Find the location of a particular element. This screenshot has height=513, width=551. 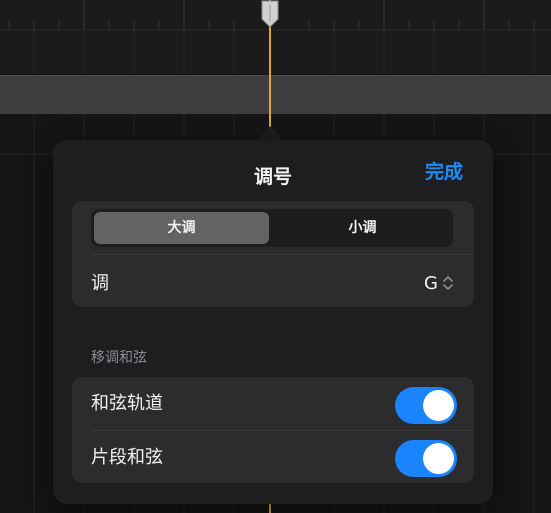

popover-arrow is located at coordinates (270, 133).